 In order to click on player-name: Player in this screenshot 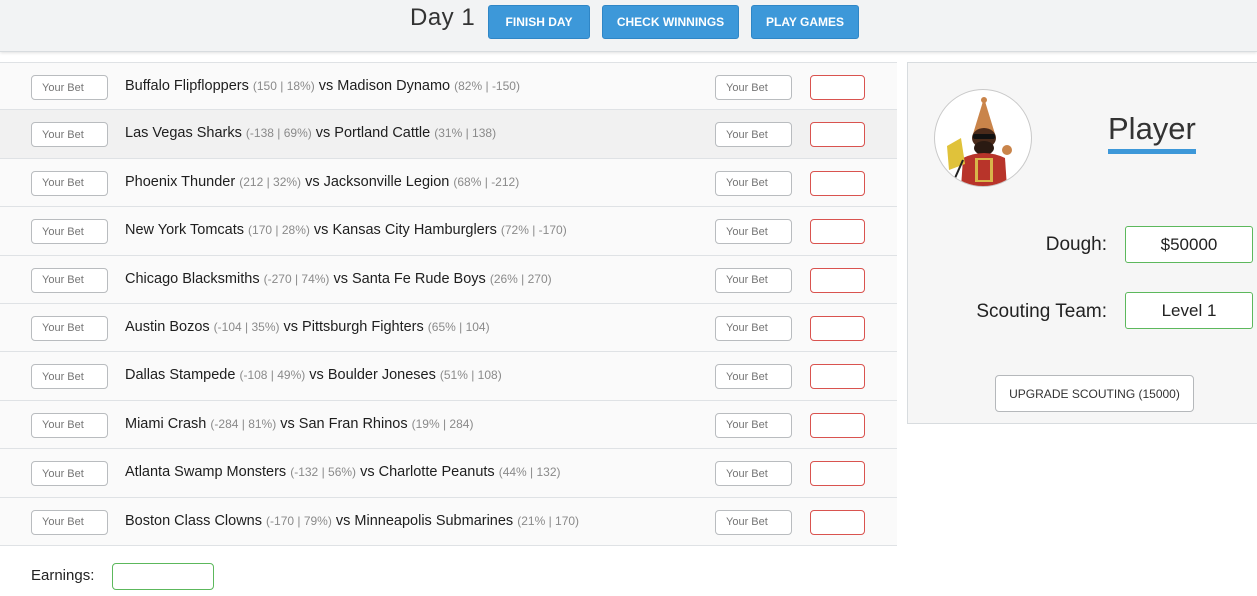, I will do `click(1152, 132)`.